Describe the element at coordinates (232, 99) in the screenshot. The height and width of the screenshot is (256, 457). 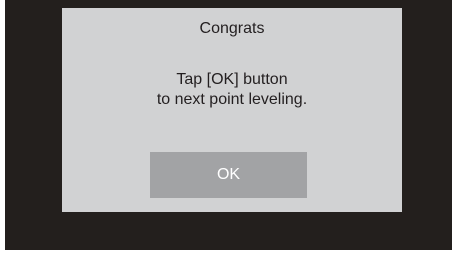
I see `dialog-message-line-2: to next point leveling.` at that location.